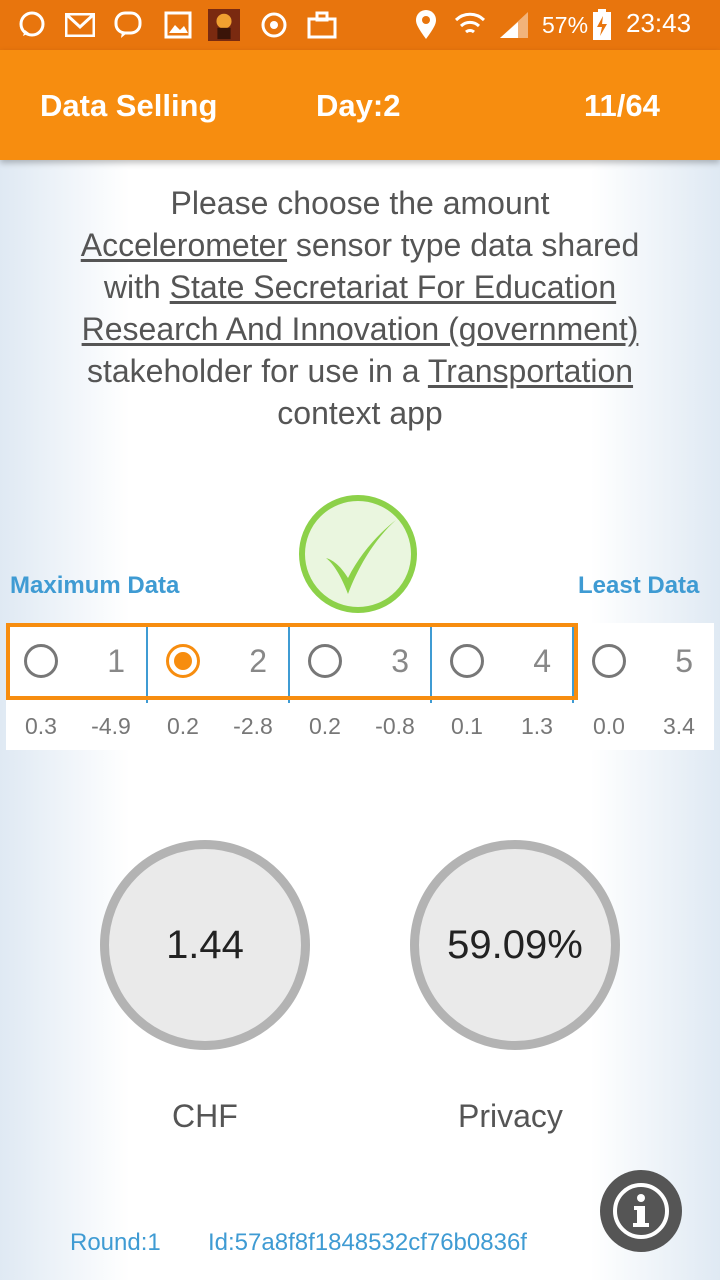 The width and height of the screenshot is (720, 1280). I want to click on chf-gauge: 1.44, so click(205, 945).